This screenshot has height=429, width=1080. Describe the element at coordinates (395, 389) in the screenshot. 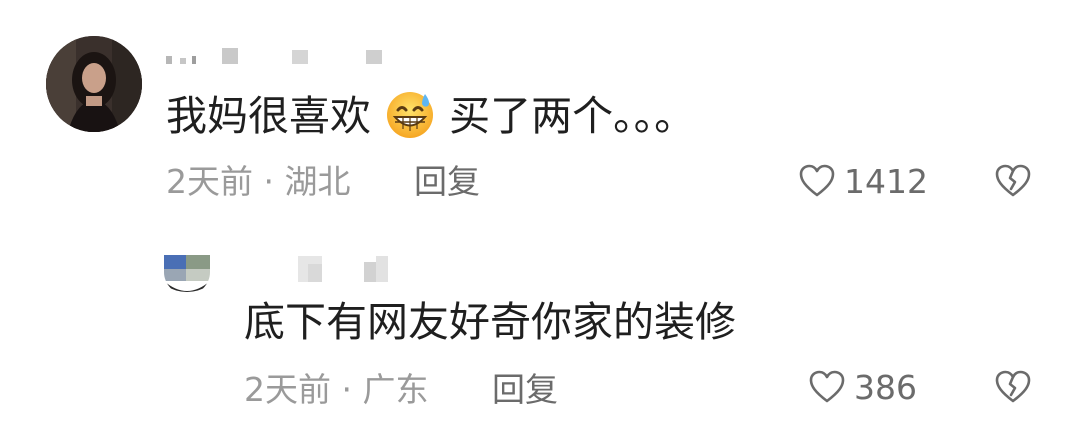

I see `comment-location: 广东` at that location.